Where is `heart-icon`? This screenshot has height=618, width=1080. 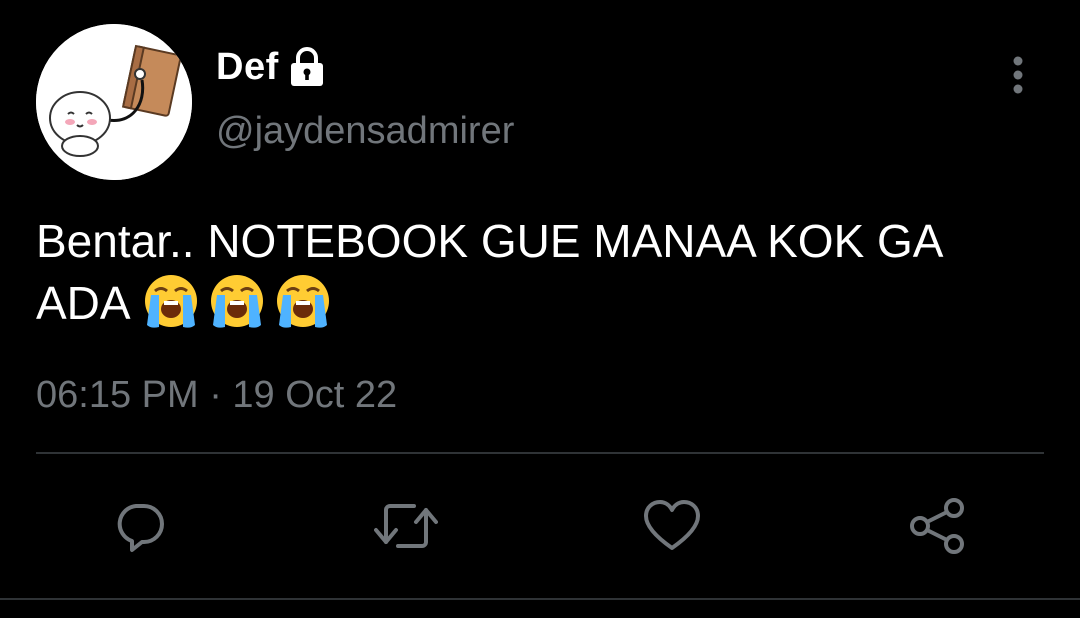 heart-icon is located at coordinates (672, 525).